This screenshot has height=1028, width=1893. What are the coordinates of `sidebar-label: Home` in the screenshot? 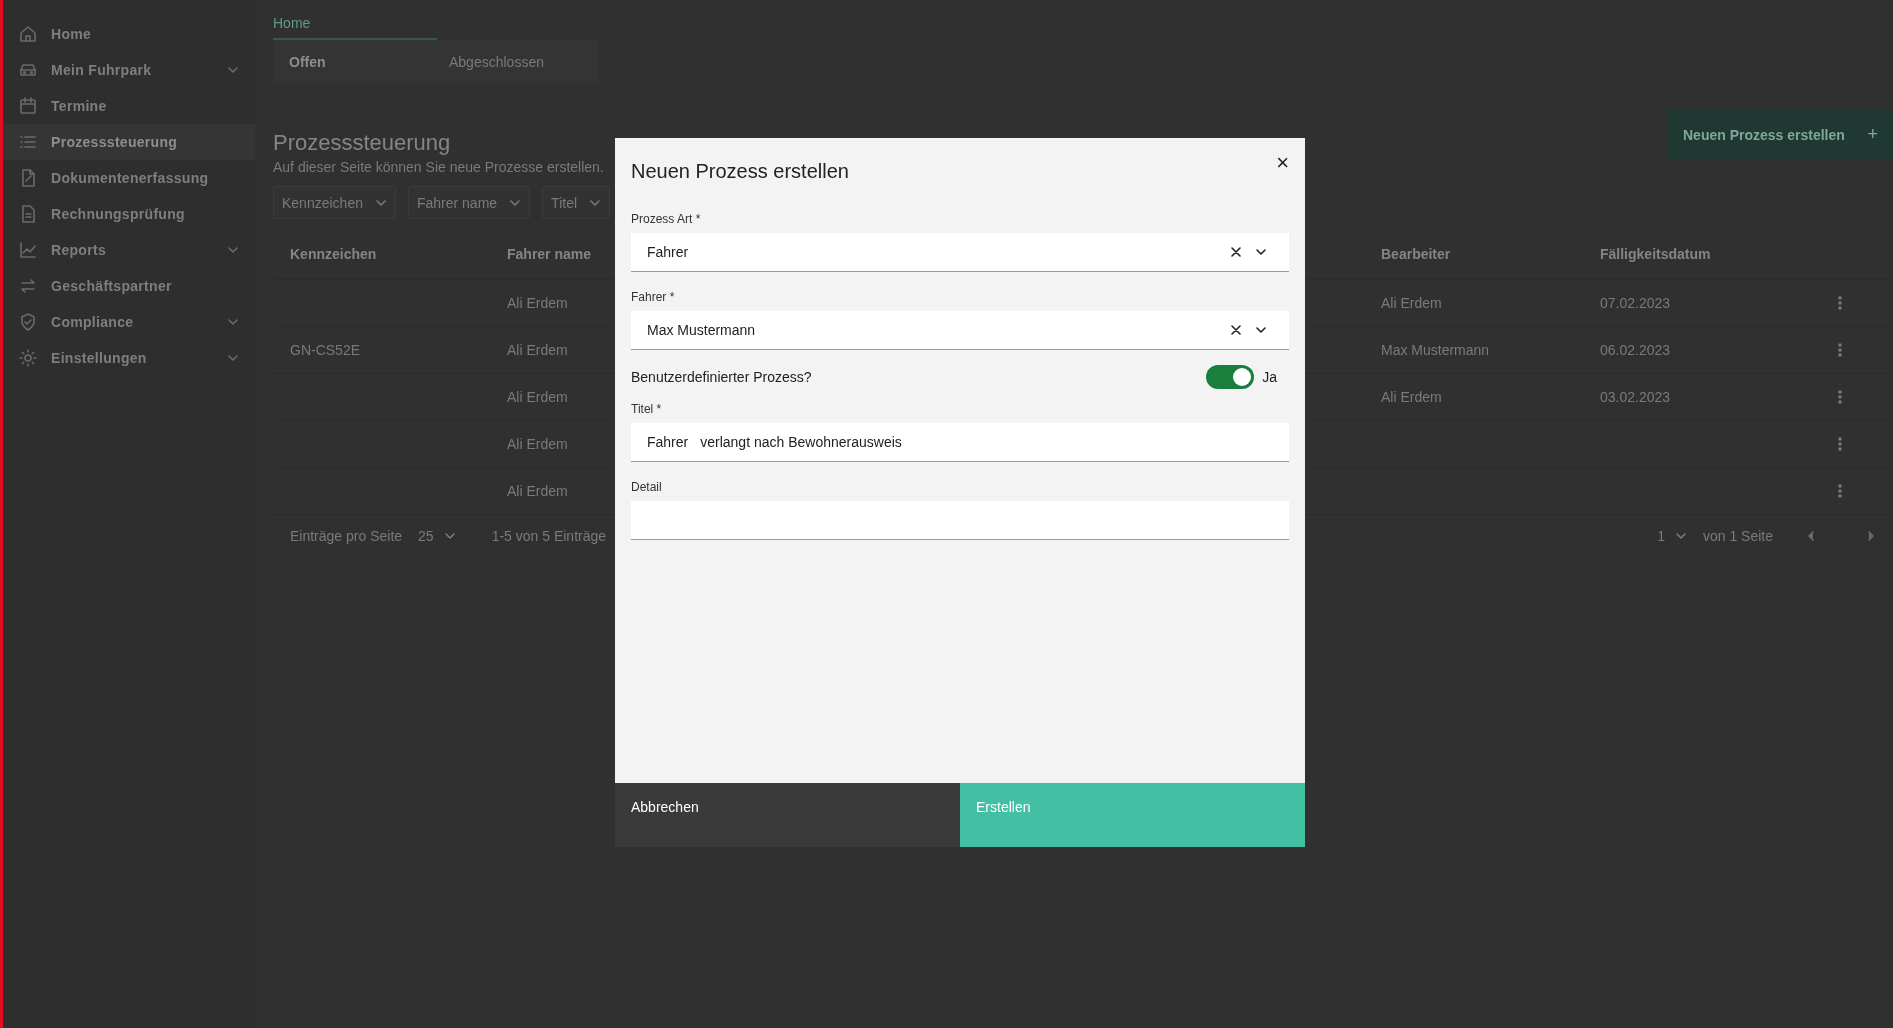 It's located at (72, 34).